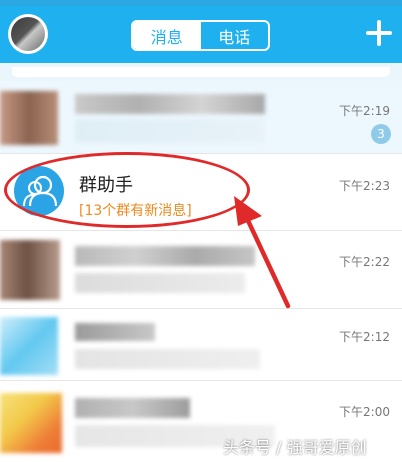  I want to click on avatar-image, so click(28, 34).